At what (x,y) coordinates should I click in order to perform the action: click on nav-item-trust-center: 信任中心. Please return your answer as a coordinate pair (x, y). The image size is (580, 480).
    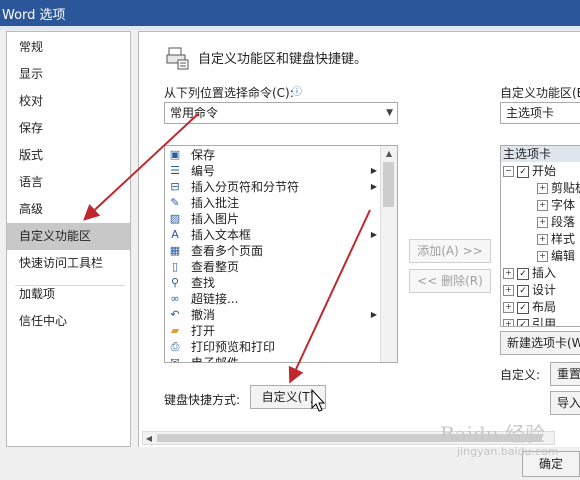
    Looking at the image, I should click on (68, 321).